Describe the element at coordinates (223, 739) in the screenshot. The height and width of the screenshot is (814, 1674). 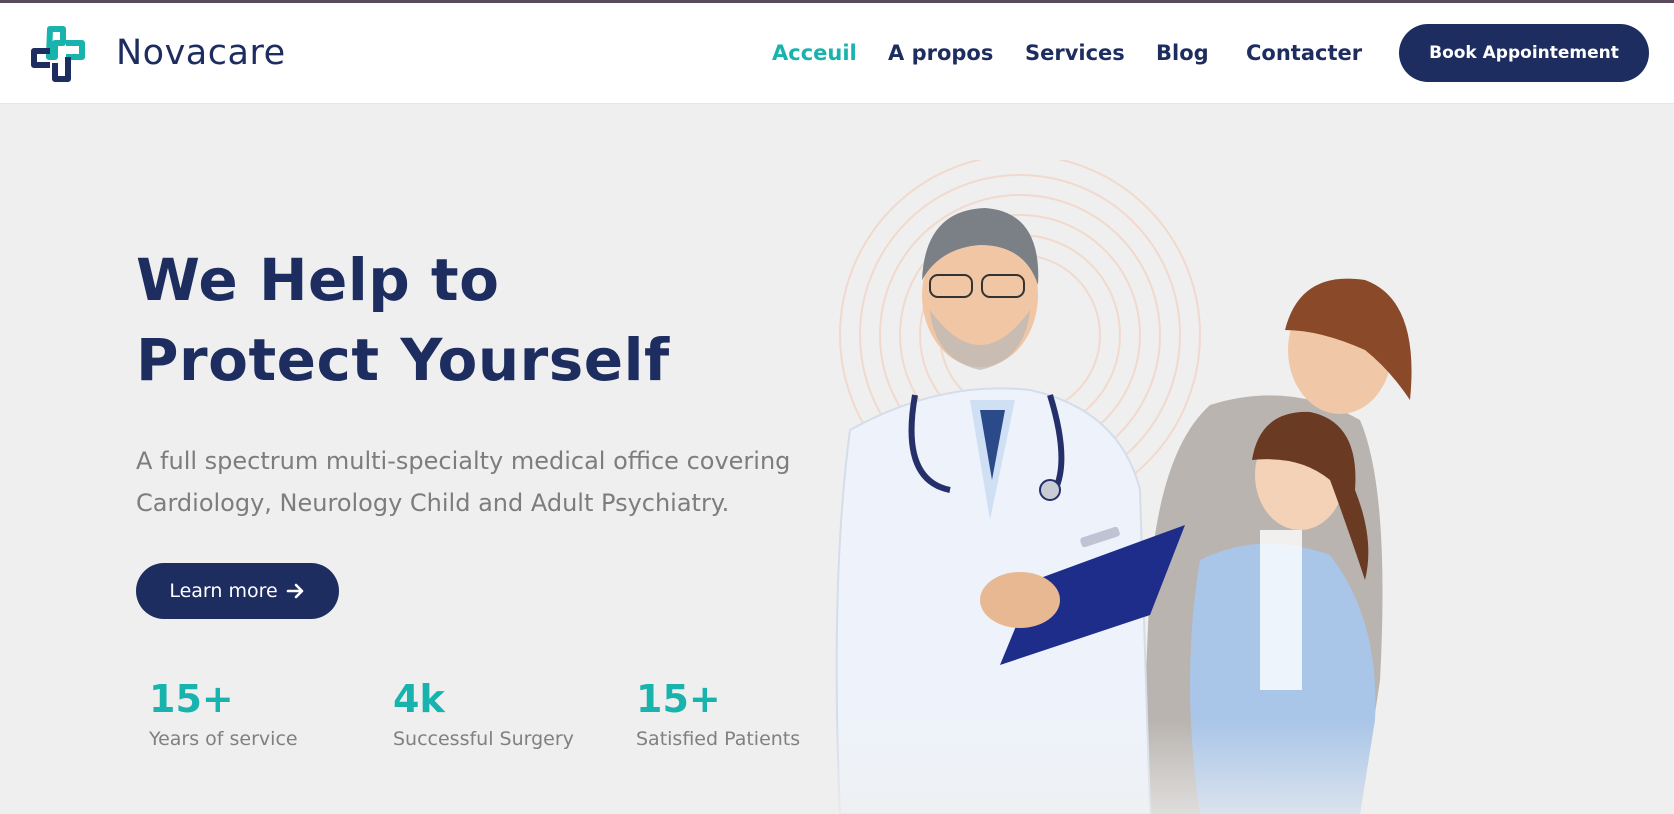
I see `stat-label: Years of service` at that location.